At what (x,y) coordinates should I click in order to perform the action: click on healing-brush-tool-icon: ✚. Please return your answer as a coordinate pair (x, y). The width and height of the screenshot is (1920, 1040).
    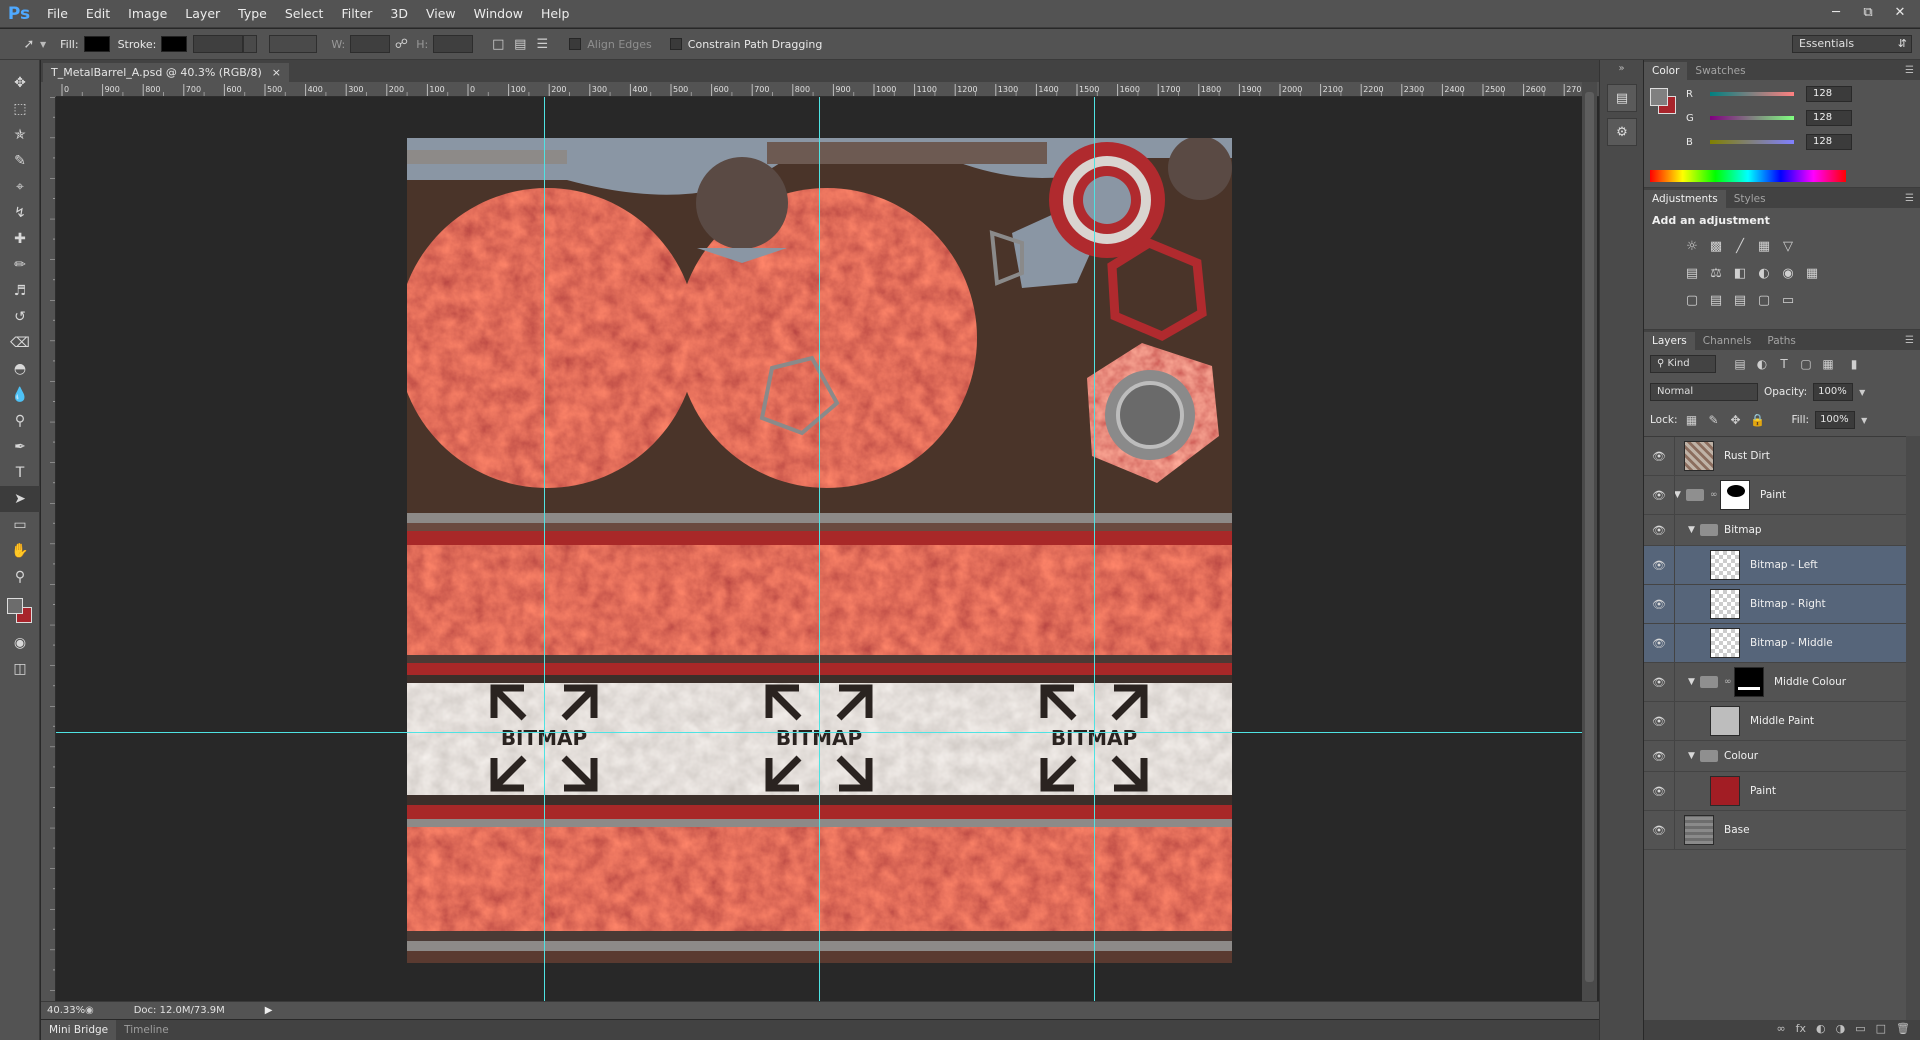
    Looking at the image, I should click on (20, 239).